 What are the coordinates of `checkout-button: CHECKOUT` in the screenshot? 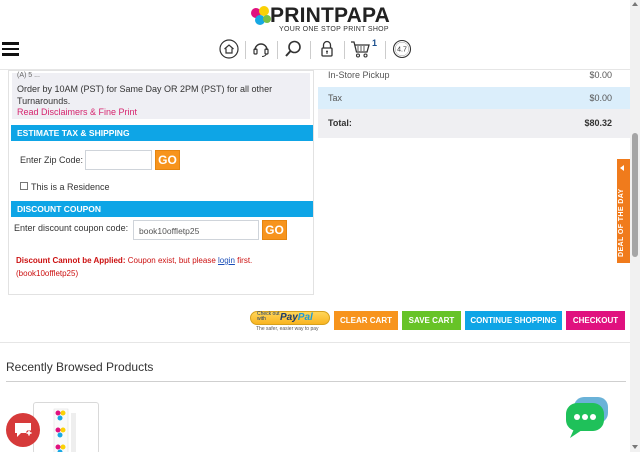 It's located at (595, 320).